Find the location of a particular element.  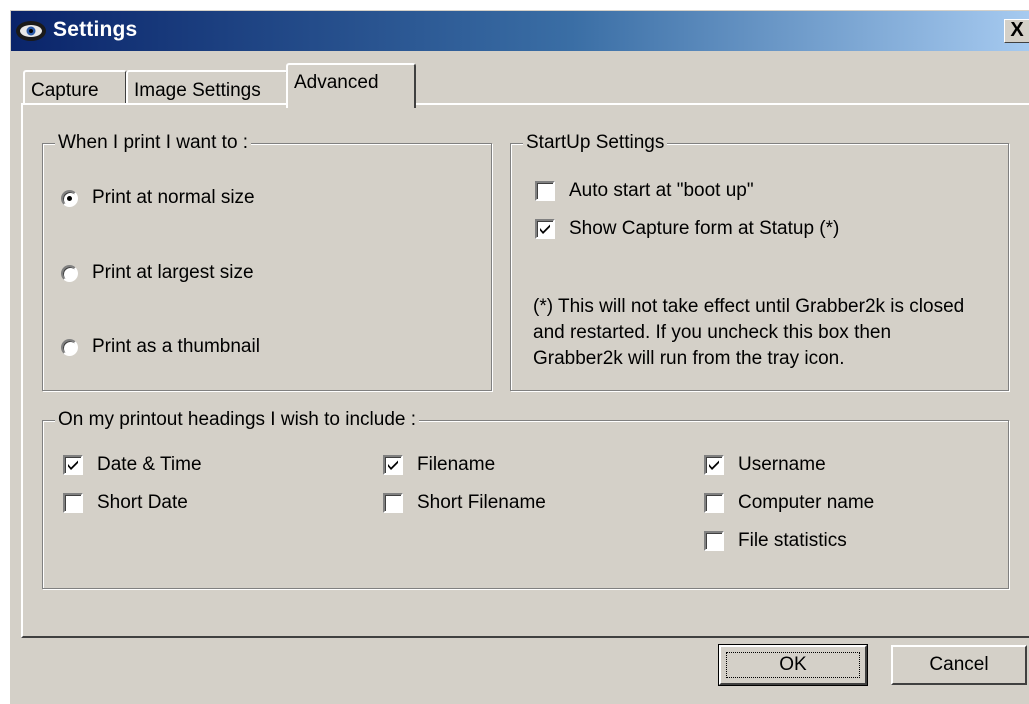

radio-normal-size-label: Print at normal size is located at coordinates (173, 197).